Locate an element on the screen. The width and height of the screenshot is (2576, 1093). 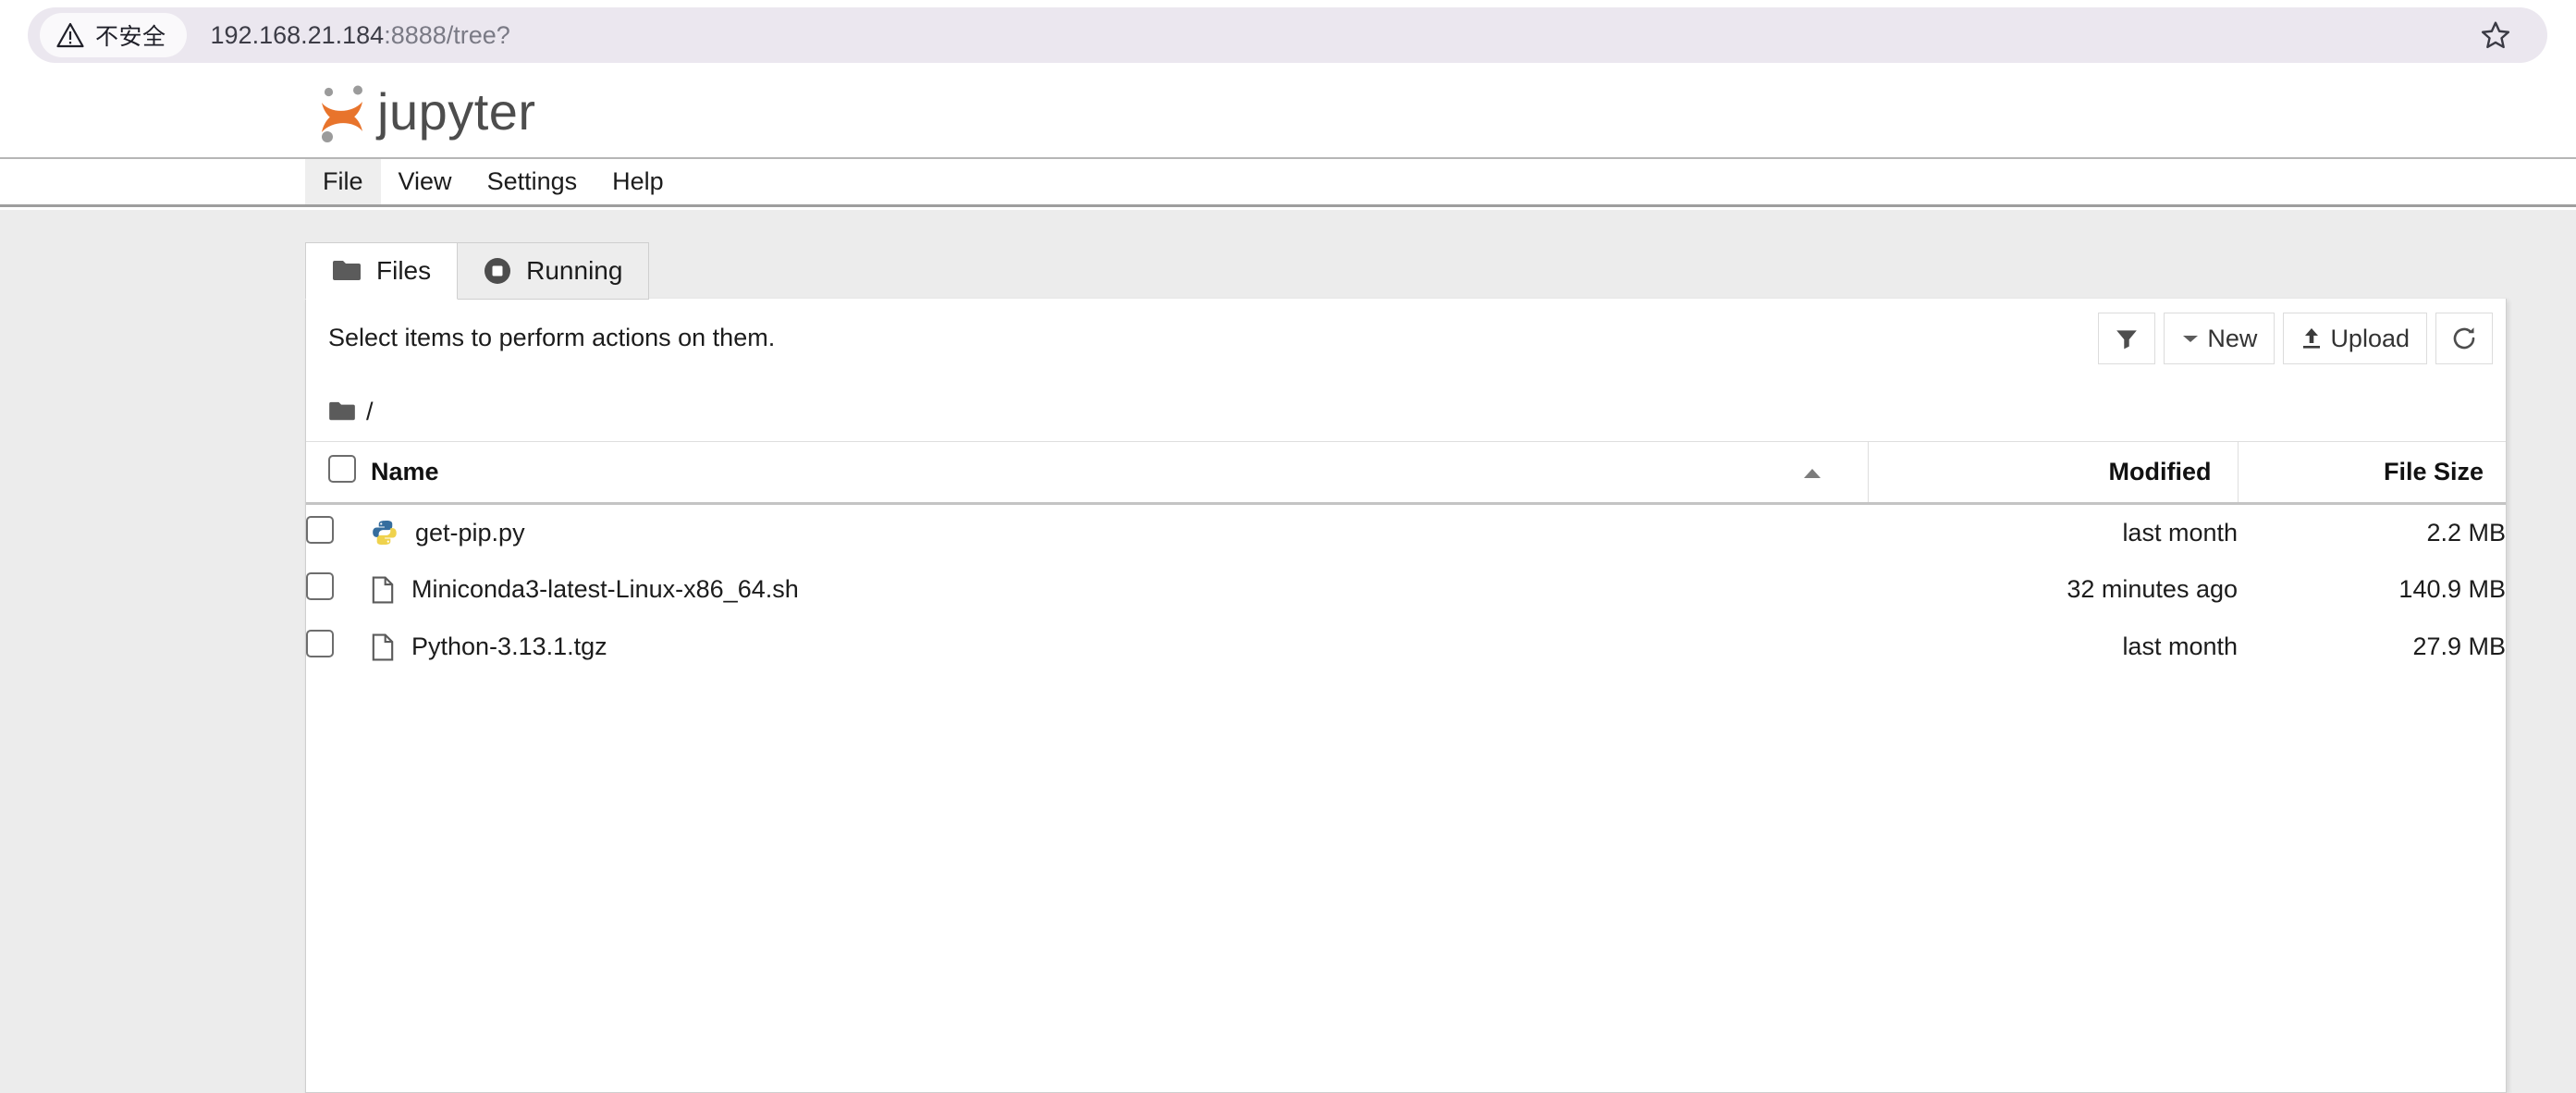
menu-item-settings: Settings is located at coordinates (532, 181).